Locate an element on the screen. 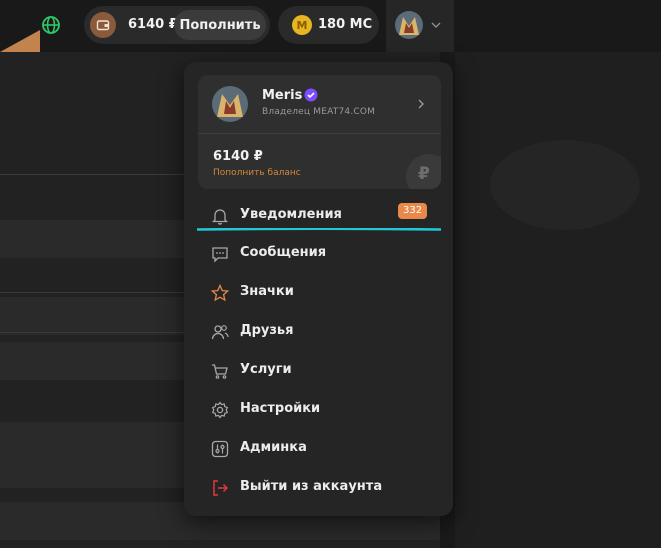 The width and height of the screenshot is (661, 548). profile-avatar is located at coordinates (230, 104).